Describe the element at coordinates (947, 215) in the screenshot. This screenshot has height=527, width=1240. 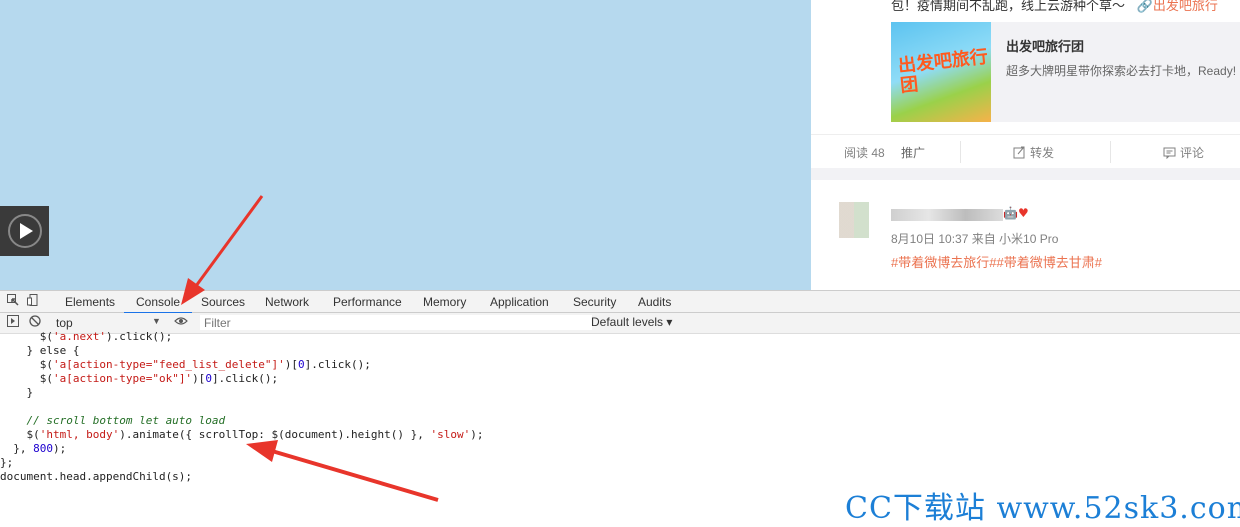
I see `username-blurred` at that location.